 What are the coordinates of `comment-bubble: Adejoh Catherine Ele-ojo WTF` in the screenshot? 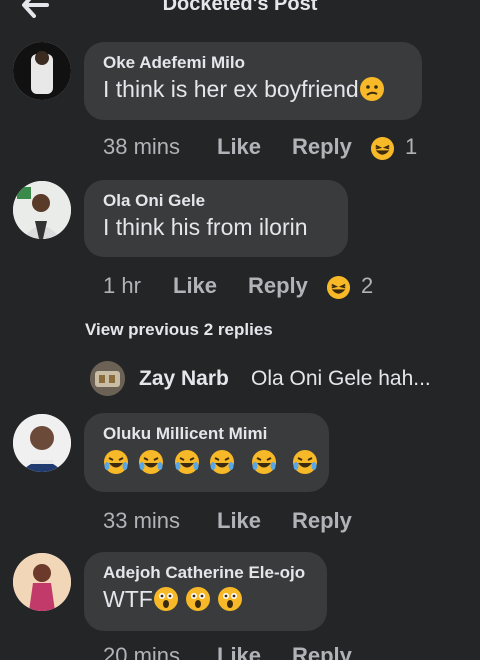 It's located at (205, 591).